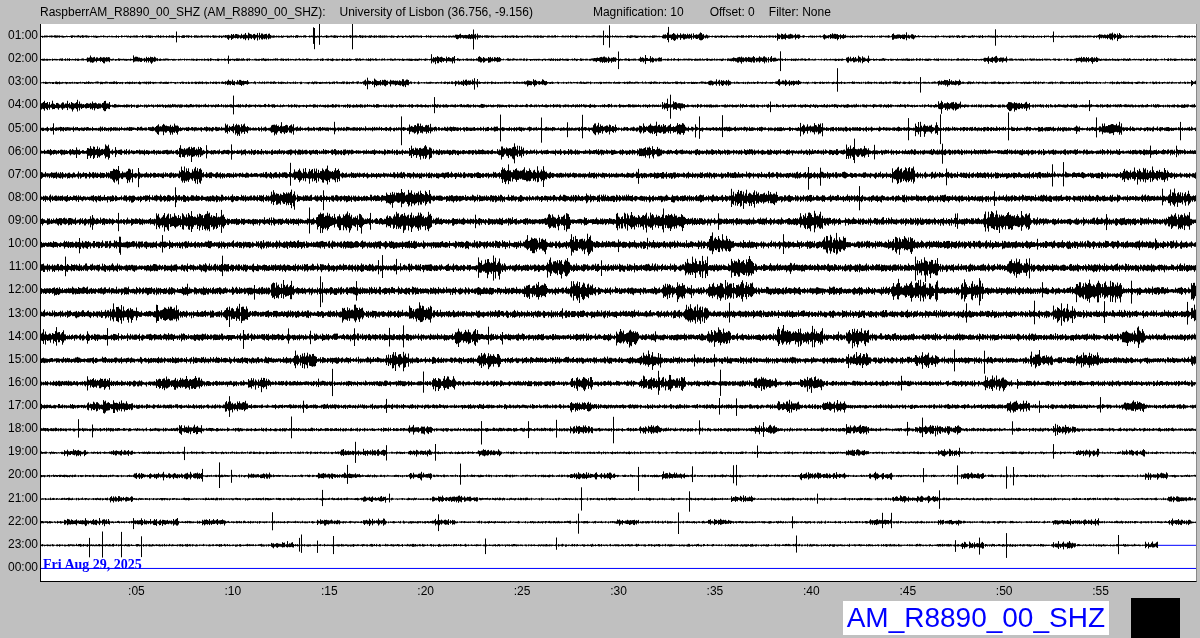  What do you see at coordinates (183, 12) in the screenshot?
I see `station-title: RaspberrAM_R8890_00_SHZ (AM_R8890_00_SHZ):` at bounding box center [183, 12].